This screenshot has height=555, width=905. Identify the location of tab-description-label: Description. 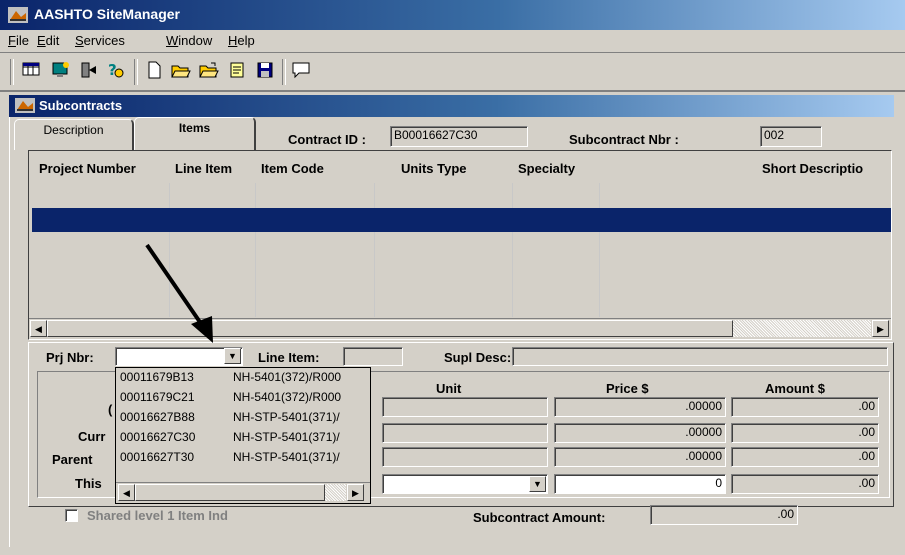
(73, 130).